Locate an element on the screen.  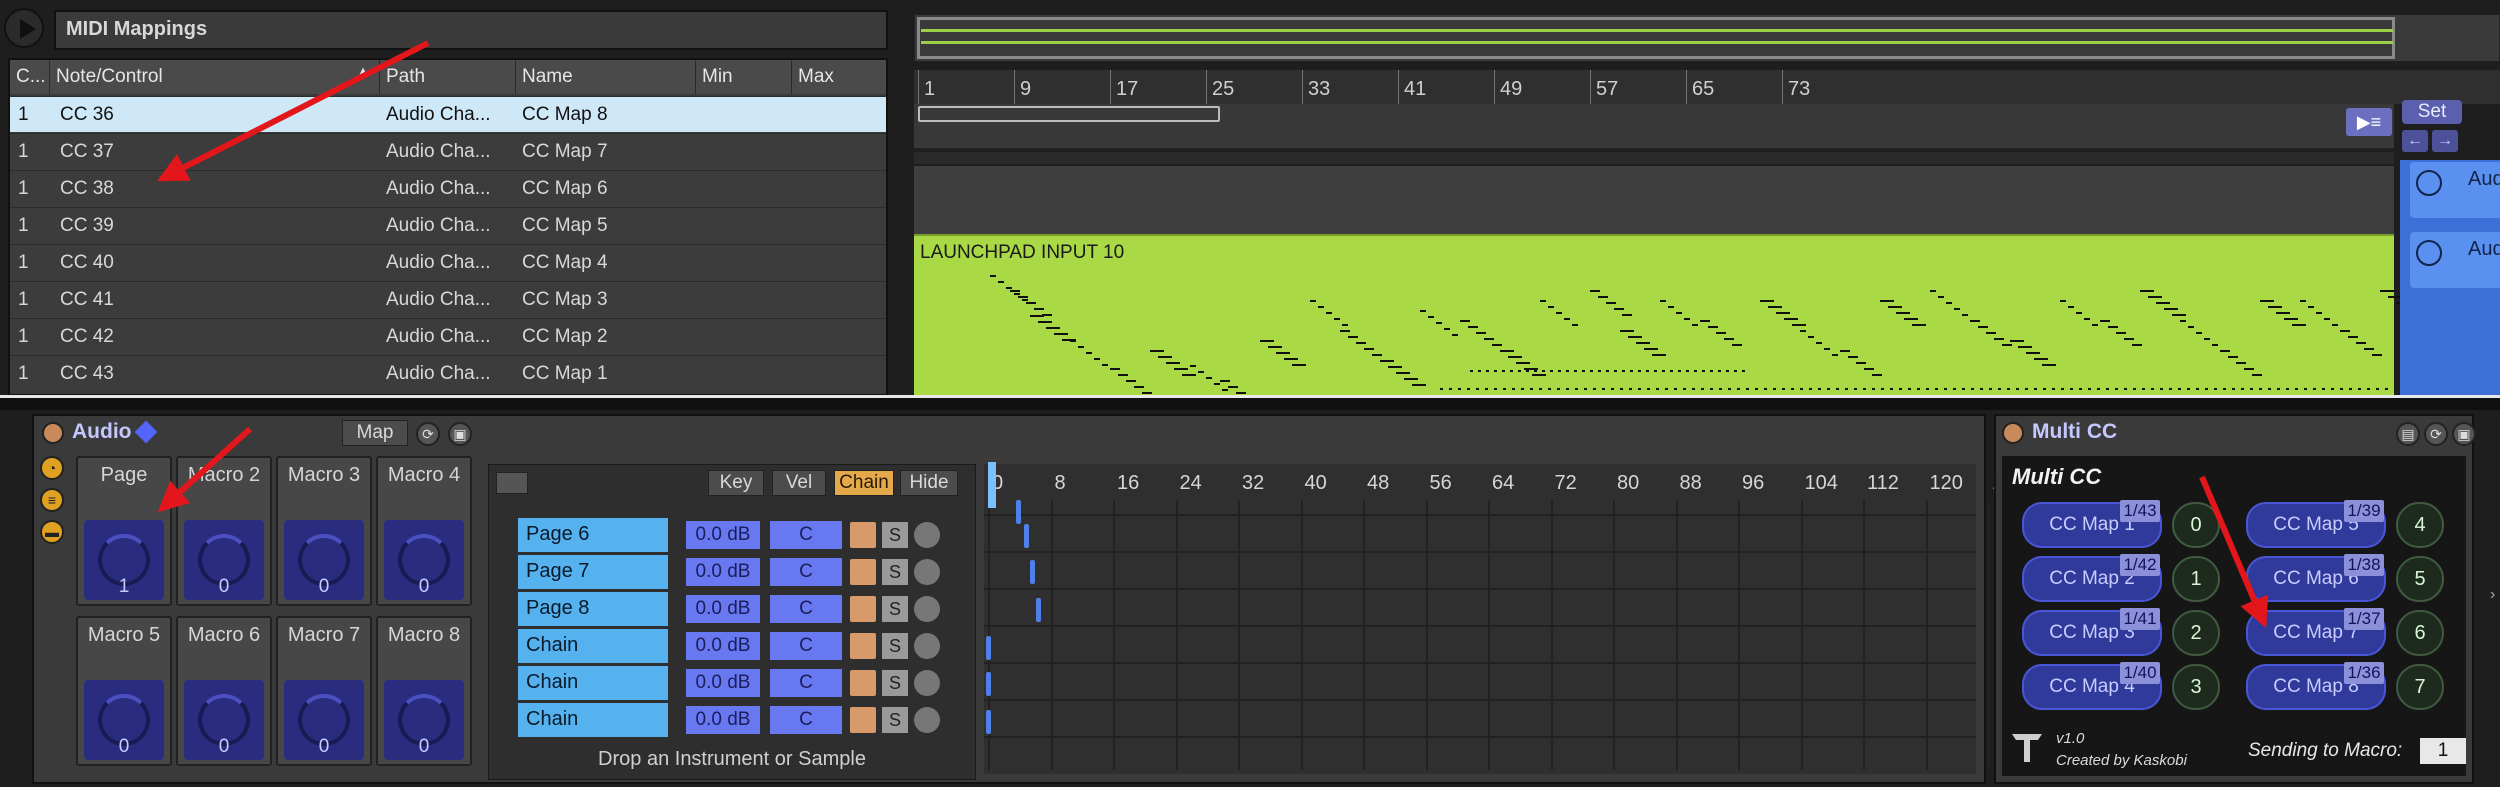
sending-to-macro-value: 1 is located at coordinates (2443, 751).